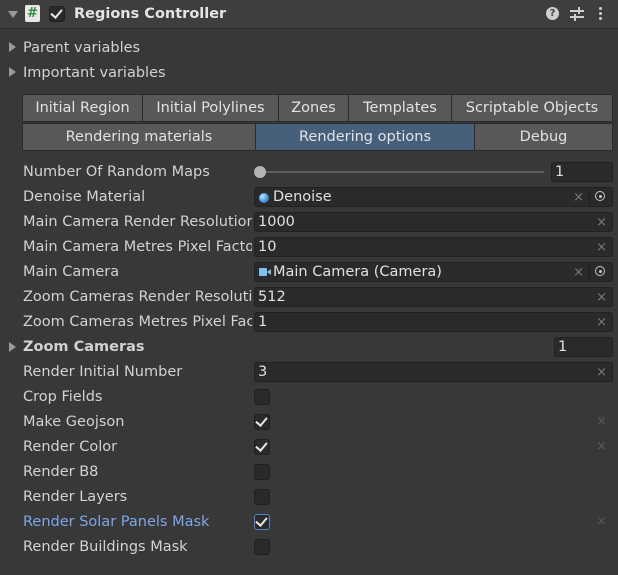  What do you see at coordinates (137, 297) in the screenshot?
I see `zoom-cameras-resolution-label: Zoom Cameras Render Resolution` at bounding box center [137, 297].